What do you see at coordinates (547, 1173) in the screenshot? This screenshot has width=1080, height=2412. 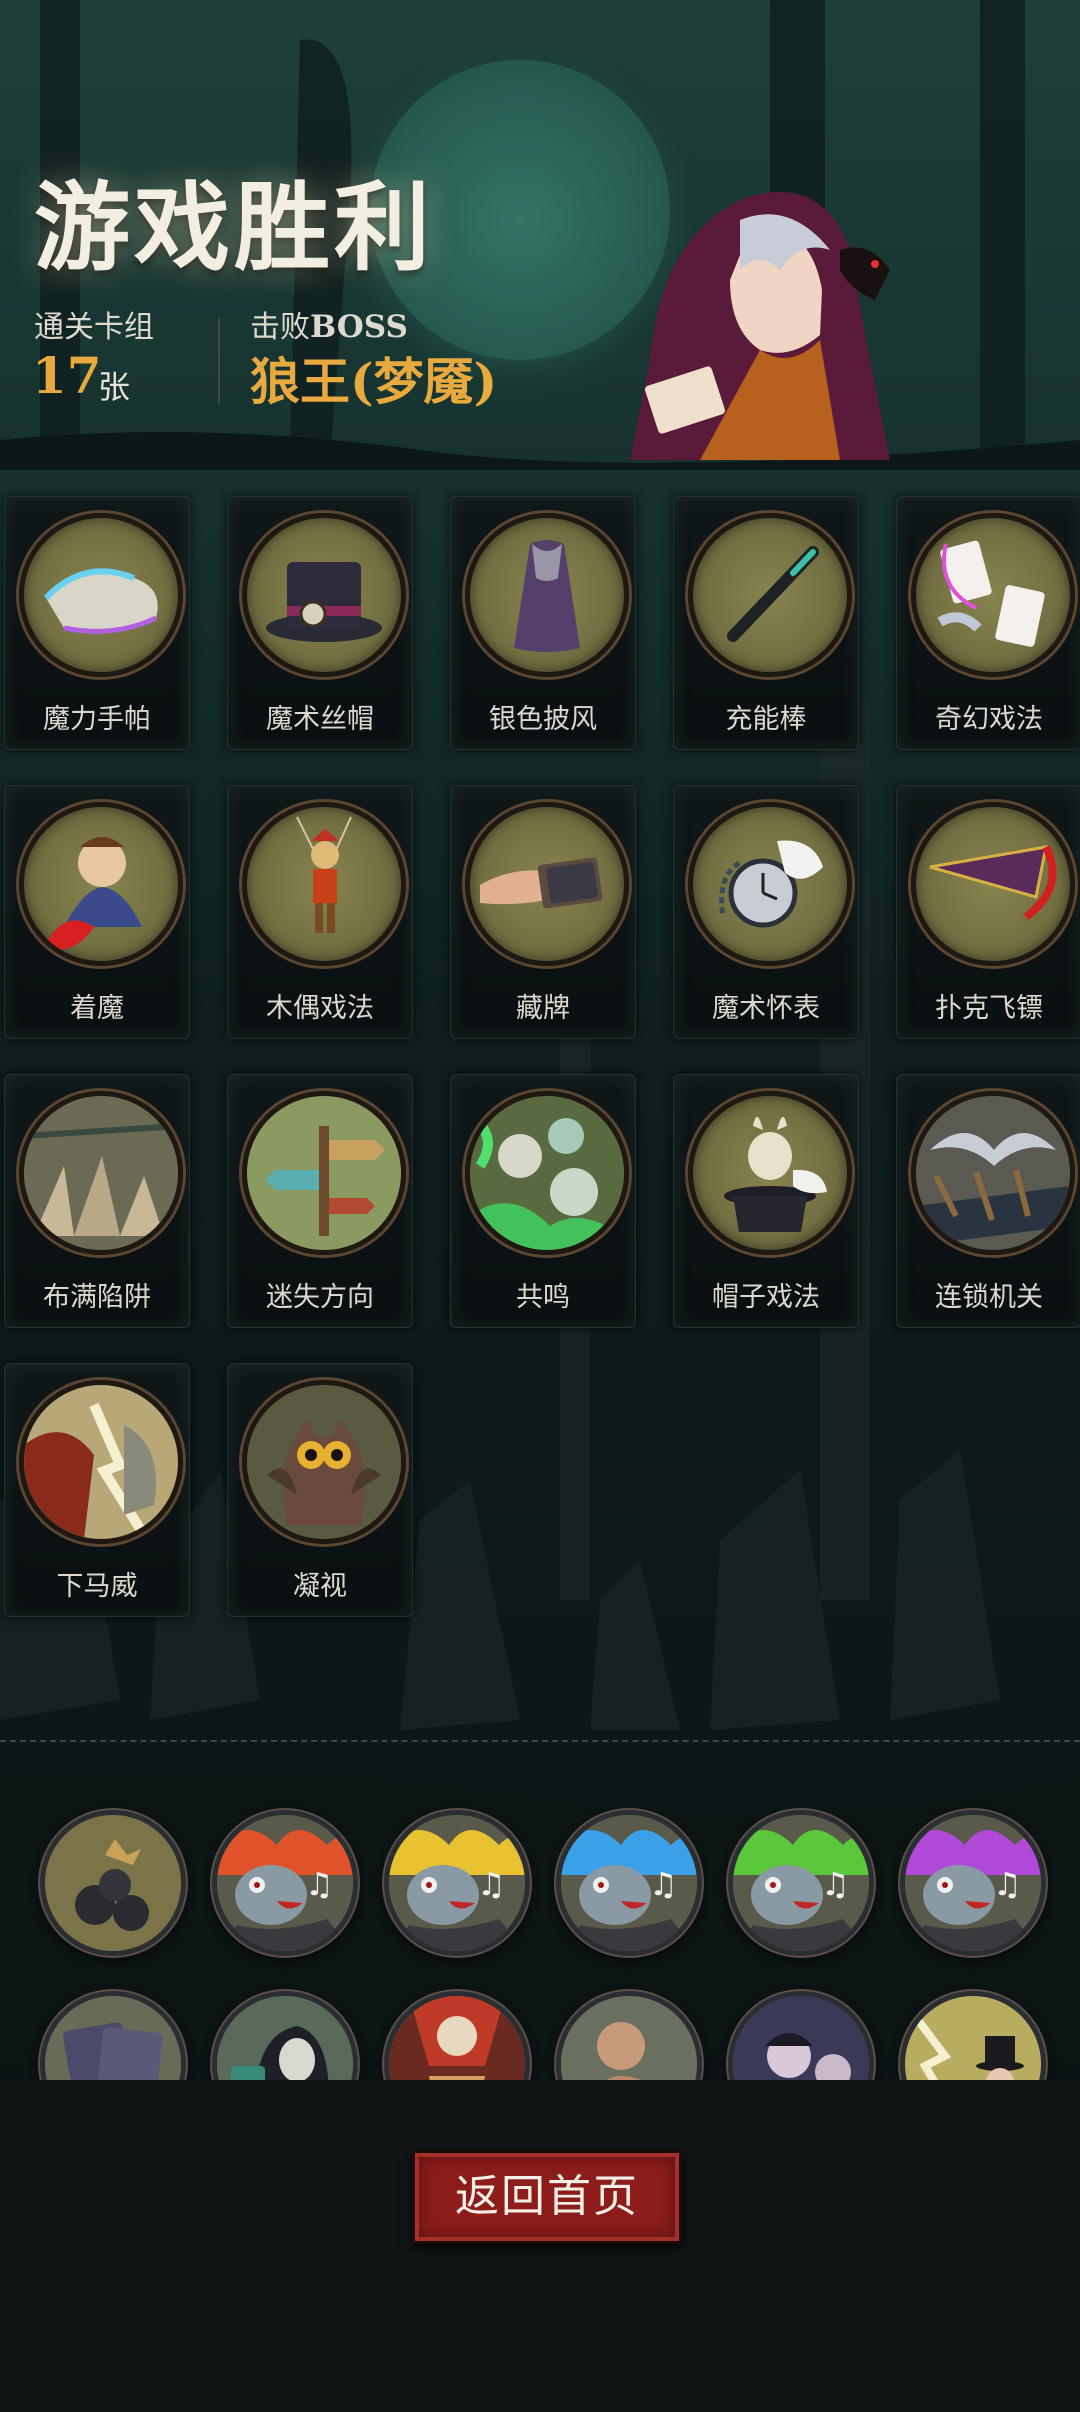 I see `skulls-icon` at bounding box center [547, 1173].